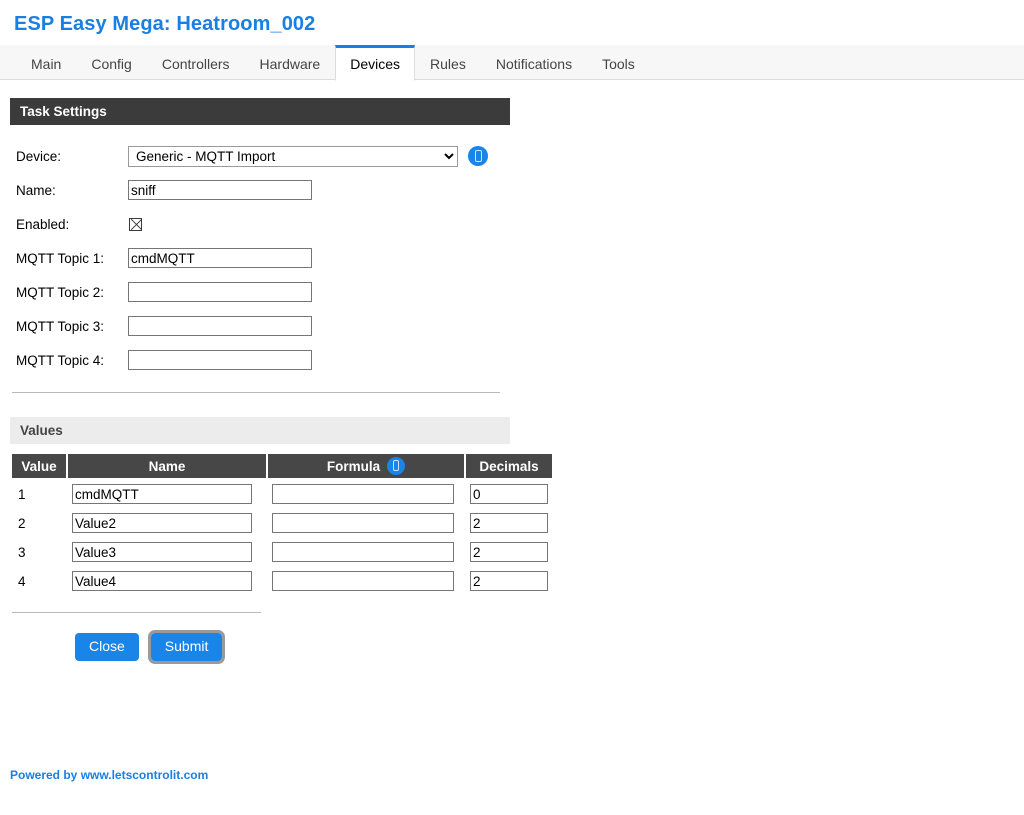 The height and width of the screenshot is (815, 1024). What do you see at coordinates (162, 523) in the screenshot?
I see `value-name-2-input` at bounding box center [162, 523].